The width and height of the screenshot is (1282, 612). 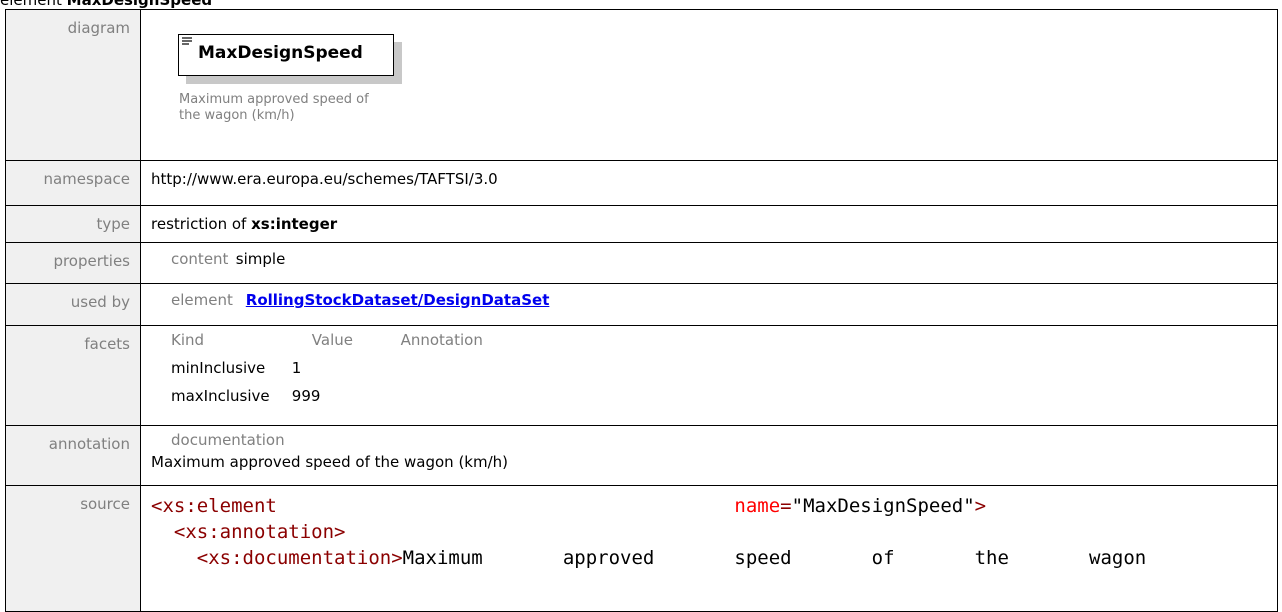 I want to click on properties-cell: content simple, so click(x=709, y=263).